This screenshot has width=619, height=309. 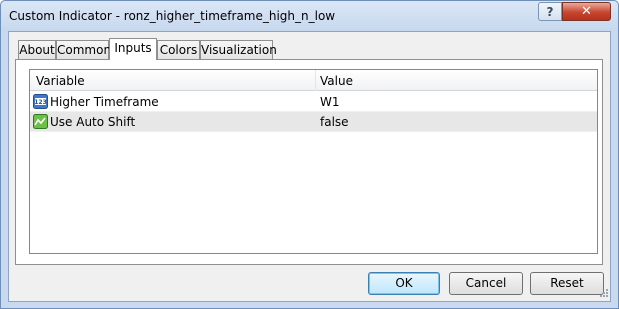 What do you see at coordinates (313, 122) in the screenshot?
I see `table-row: Use Auto Shift false` at bounding box center [313, 122].